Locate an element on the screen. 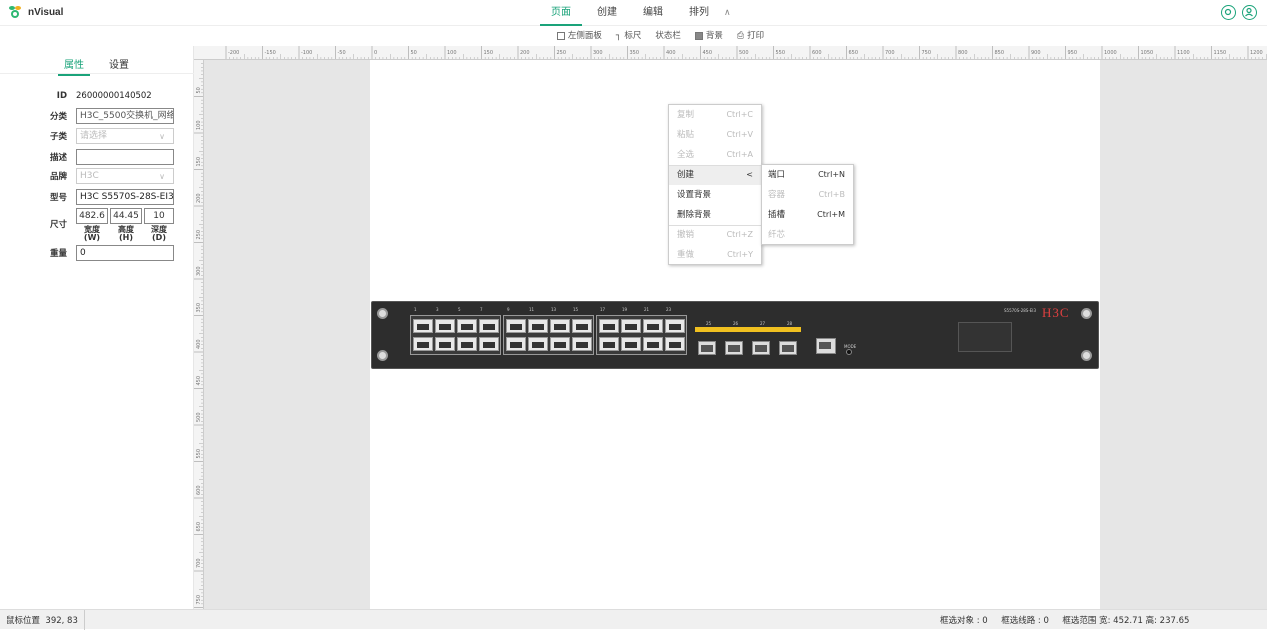  console-port is located at coordinates (826, 346).